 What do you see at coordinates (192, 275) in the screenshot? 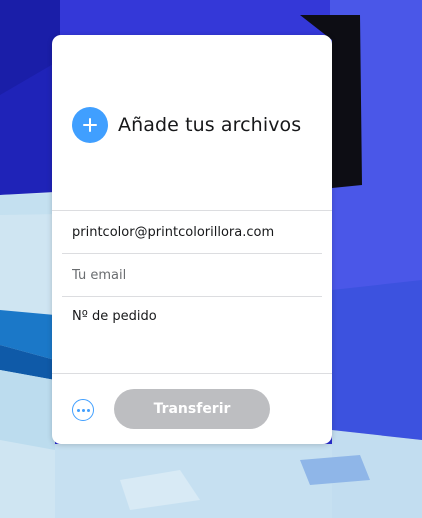
I see `sender-email-field` at bounding box center [192, 275].